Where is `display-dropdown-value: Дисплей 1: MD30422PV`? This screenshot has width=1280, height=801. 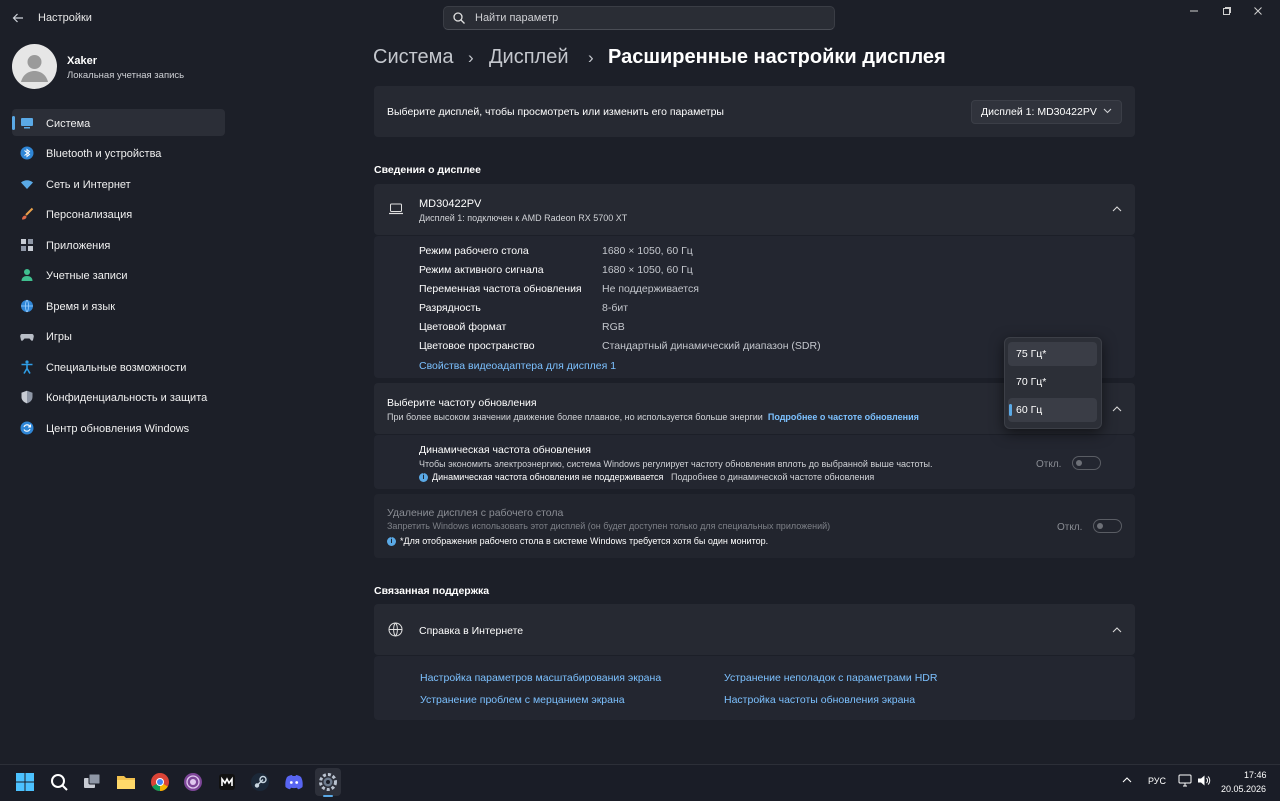
display-dropdown-value: Дисплей 1: MD30422PV is located at coordinates (1039, 112).